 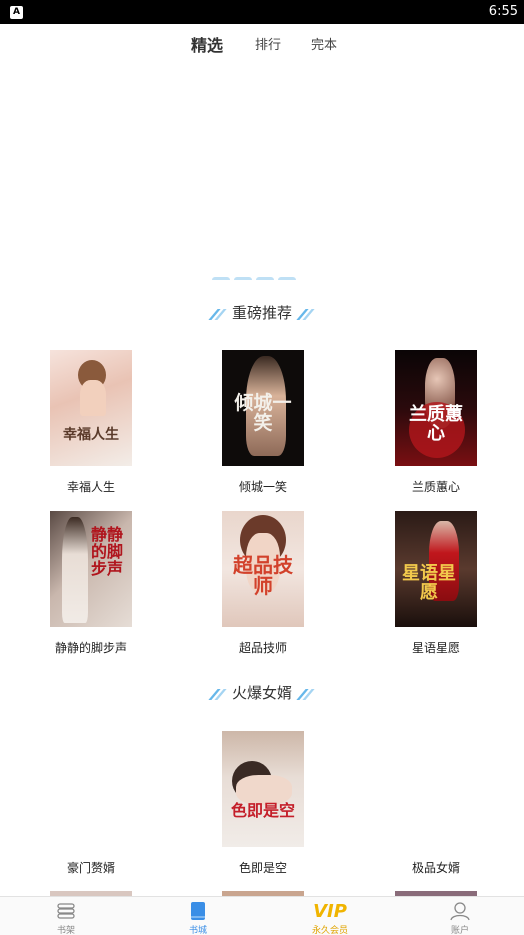 I want to click on tab-completed: 完本, so click(x=324, y=43).